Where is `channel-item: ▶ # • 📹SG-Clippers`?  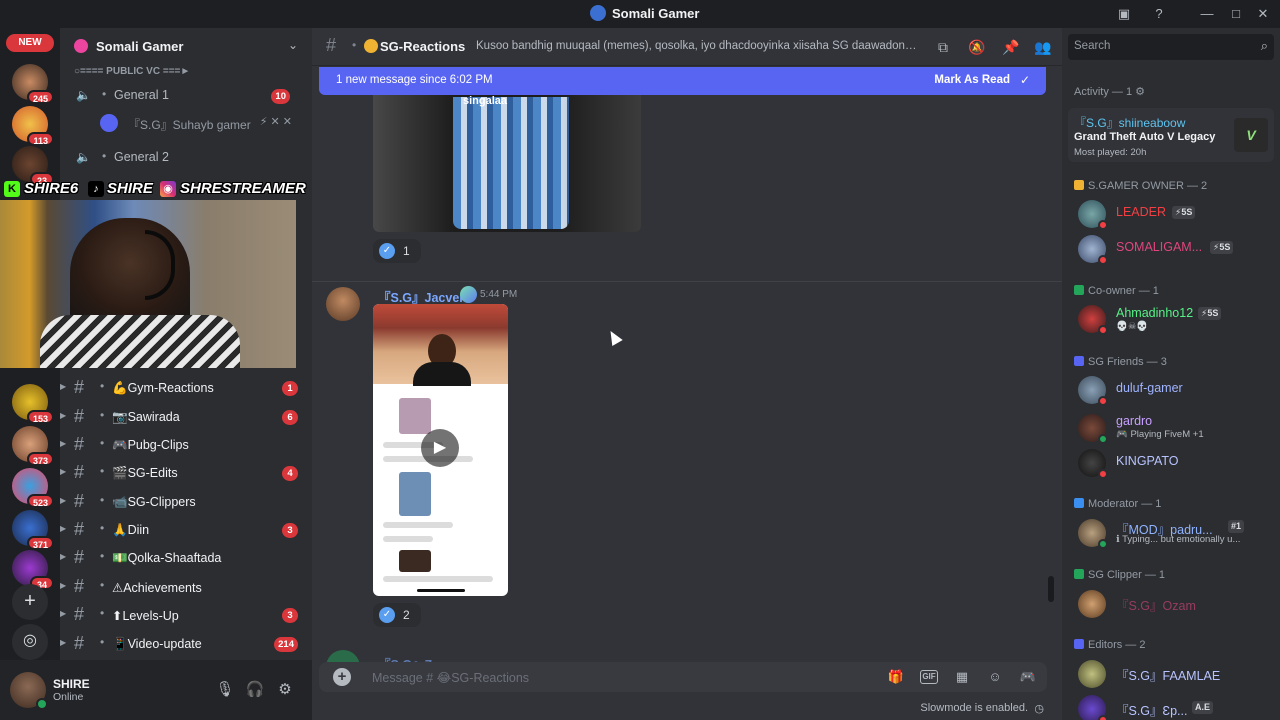 channel-item: ▶ # • 📹SG-Clippers is located at coordinates (186, 502).